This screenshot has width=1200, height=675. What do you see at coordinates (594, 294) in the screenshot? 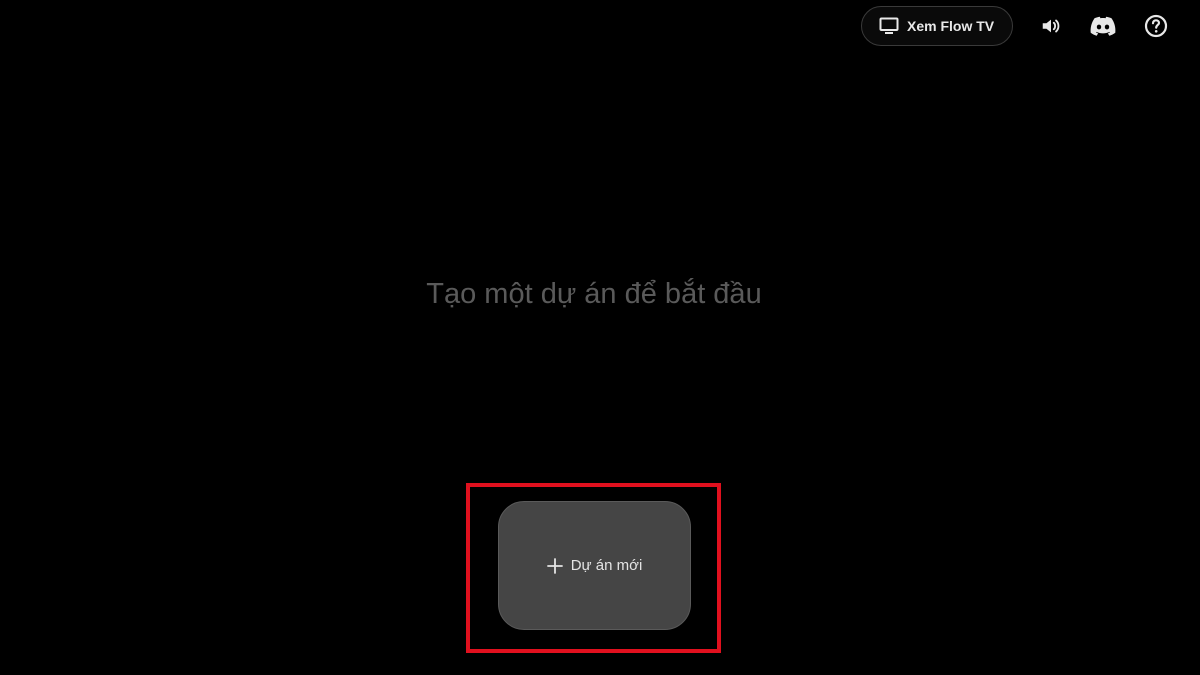
I see `empty-state-prompt: Tạo một dự án để bắt đầu` at bounding box center [594, 294].